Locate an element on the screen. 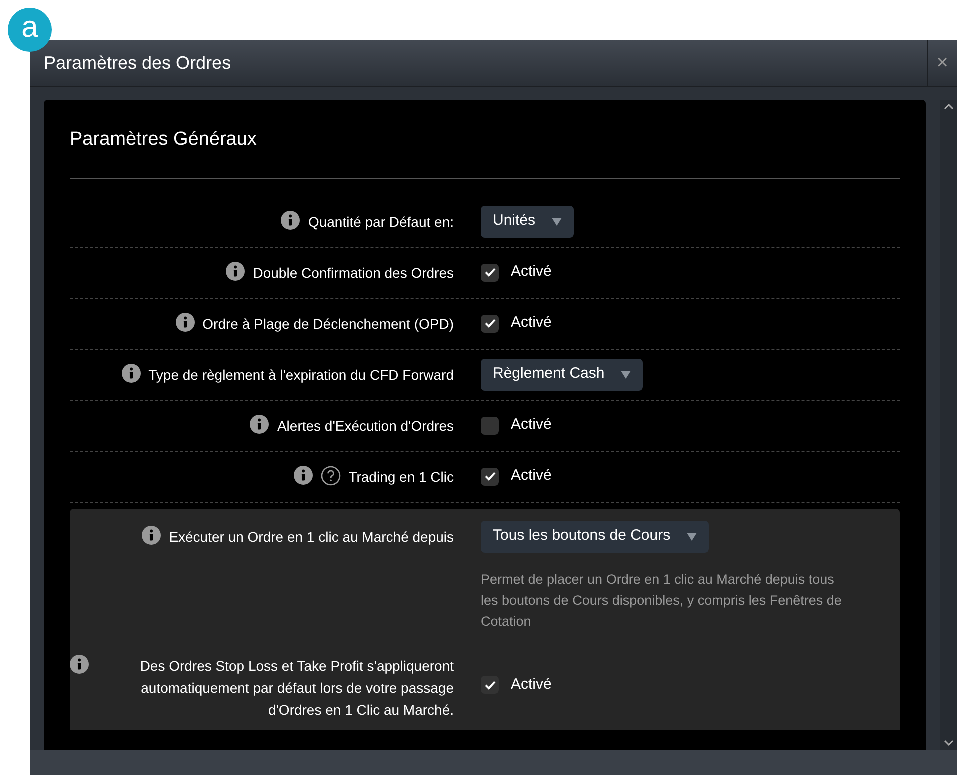 This screenshot has height=775, width=957. help-icon is located at coordinates (330, 476).